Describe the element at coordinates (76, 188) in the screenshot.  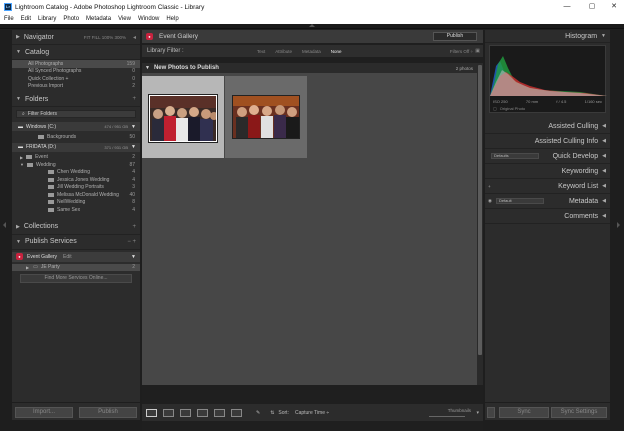
I see `folder-item: Jill Wedding Portraits 3` at that location.